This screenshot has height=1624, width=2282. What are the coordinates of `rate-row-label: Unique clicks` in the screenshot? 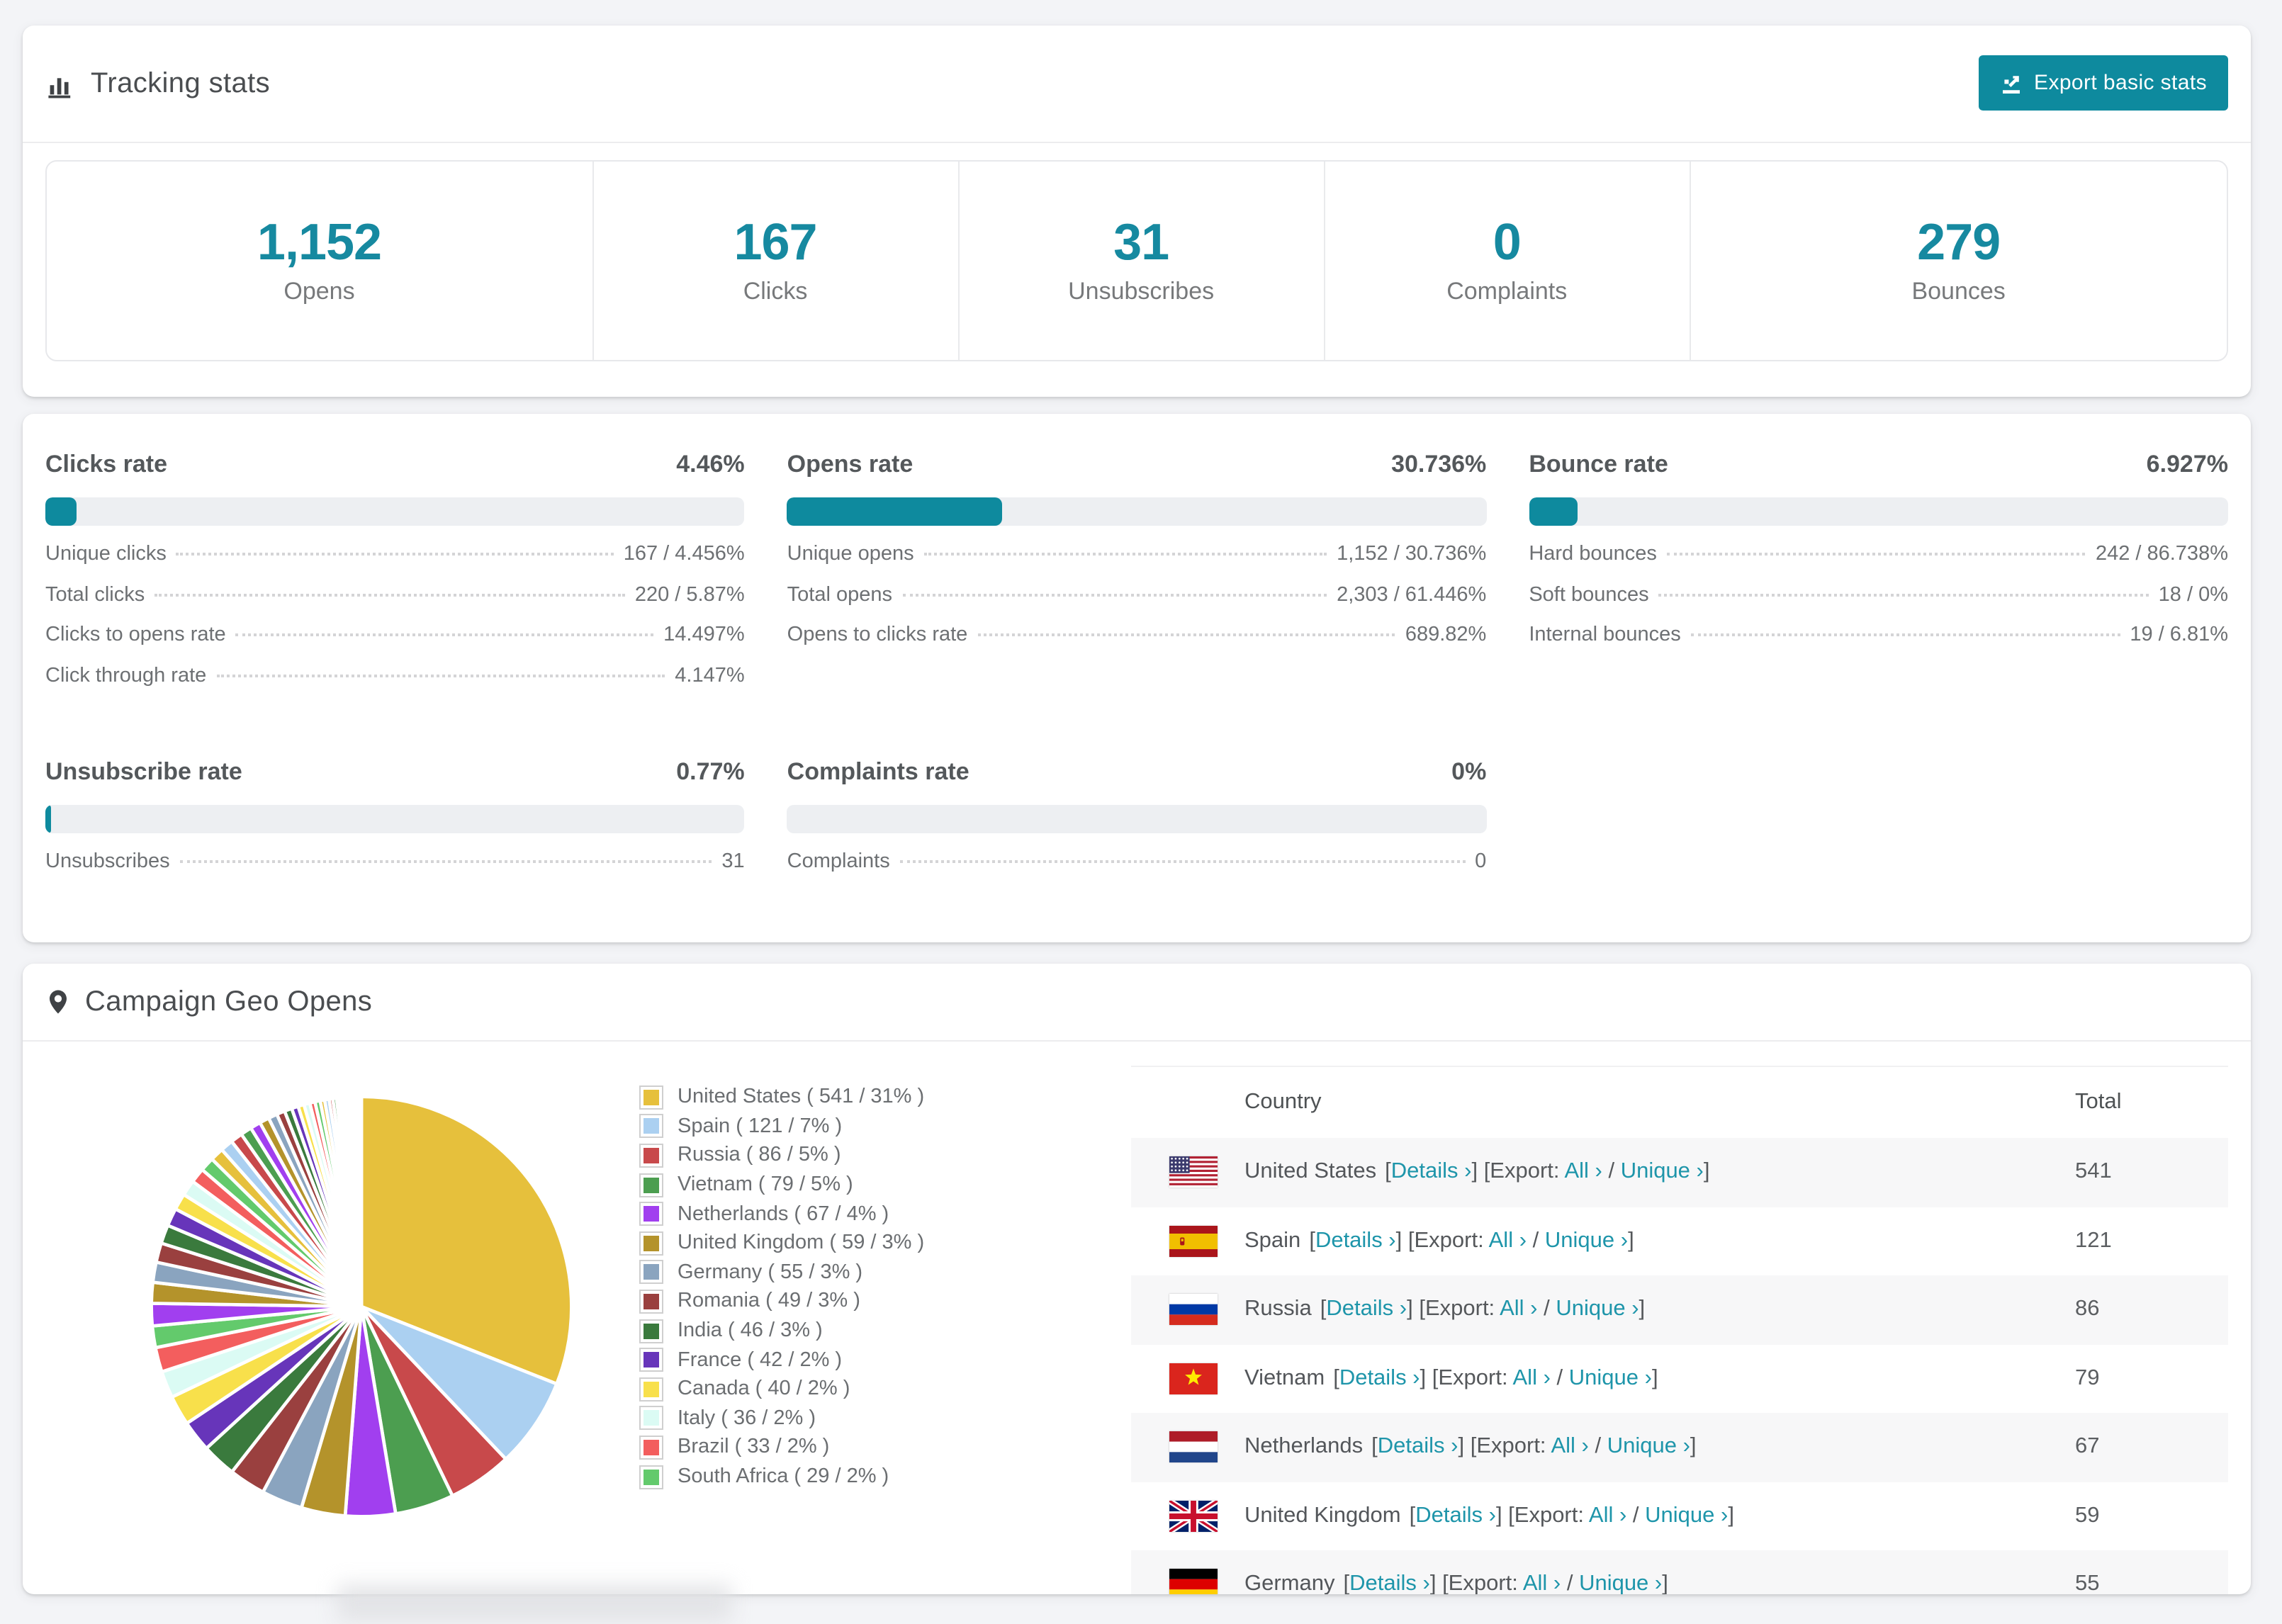 It's located at (106, 554).